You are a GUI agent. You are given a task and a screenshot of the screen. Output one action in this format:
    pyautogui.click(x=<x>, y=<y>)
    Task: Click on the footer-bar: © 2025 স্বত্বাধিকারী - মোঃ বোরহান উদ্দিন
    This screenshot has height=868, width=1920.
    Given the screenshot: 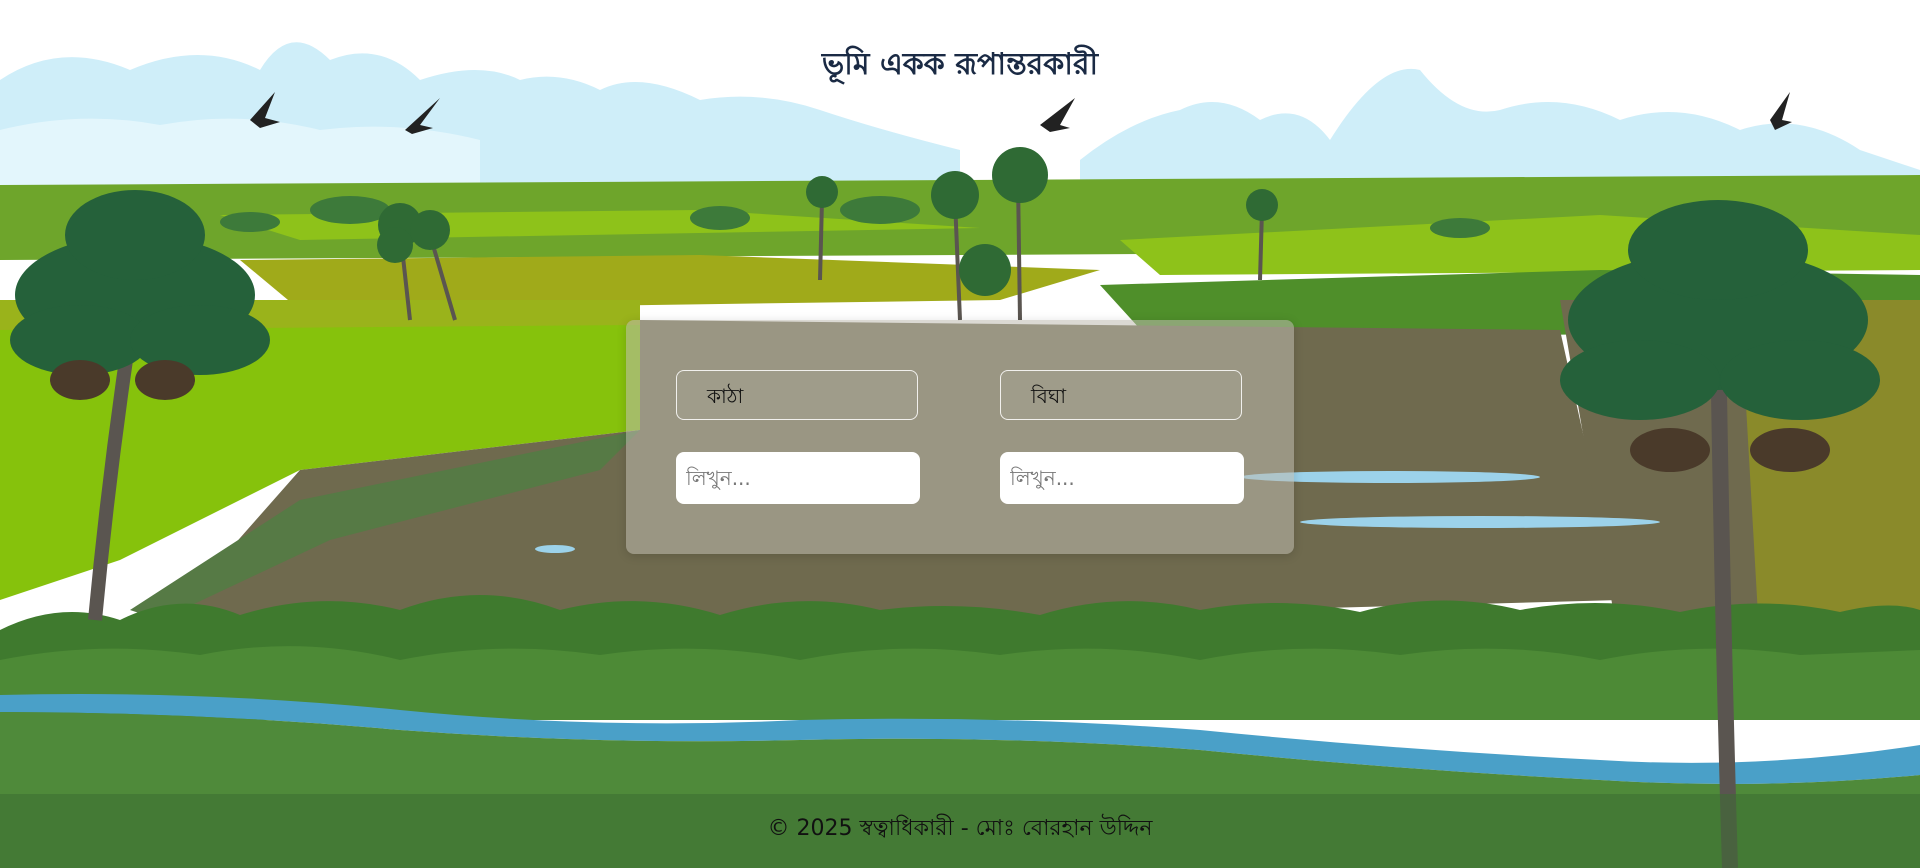 What is the action you would take?
    pyautogui.click(x=960, y=831)
    